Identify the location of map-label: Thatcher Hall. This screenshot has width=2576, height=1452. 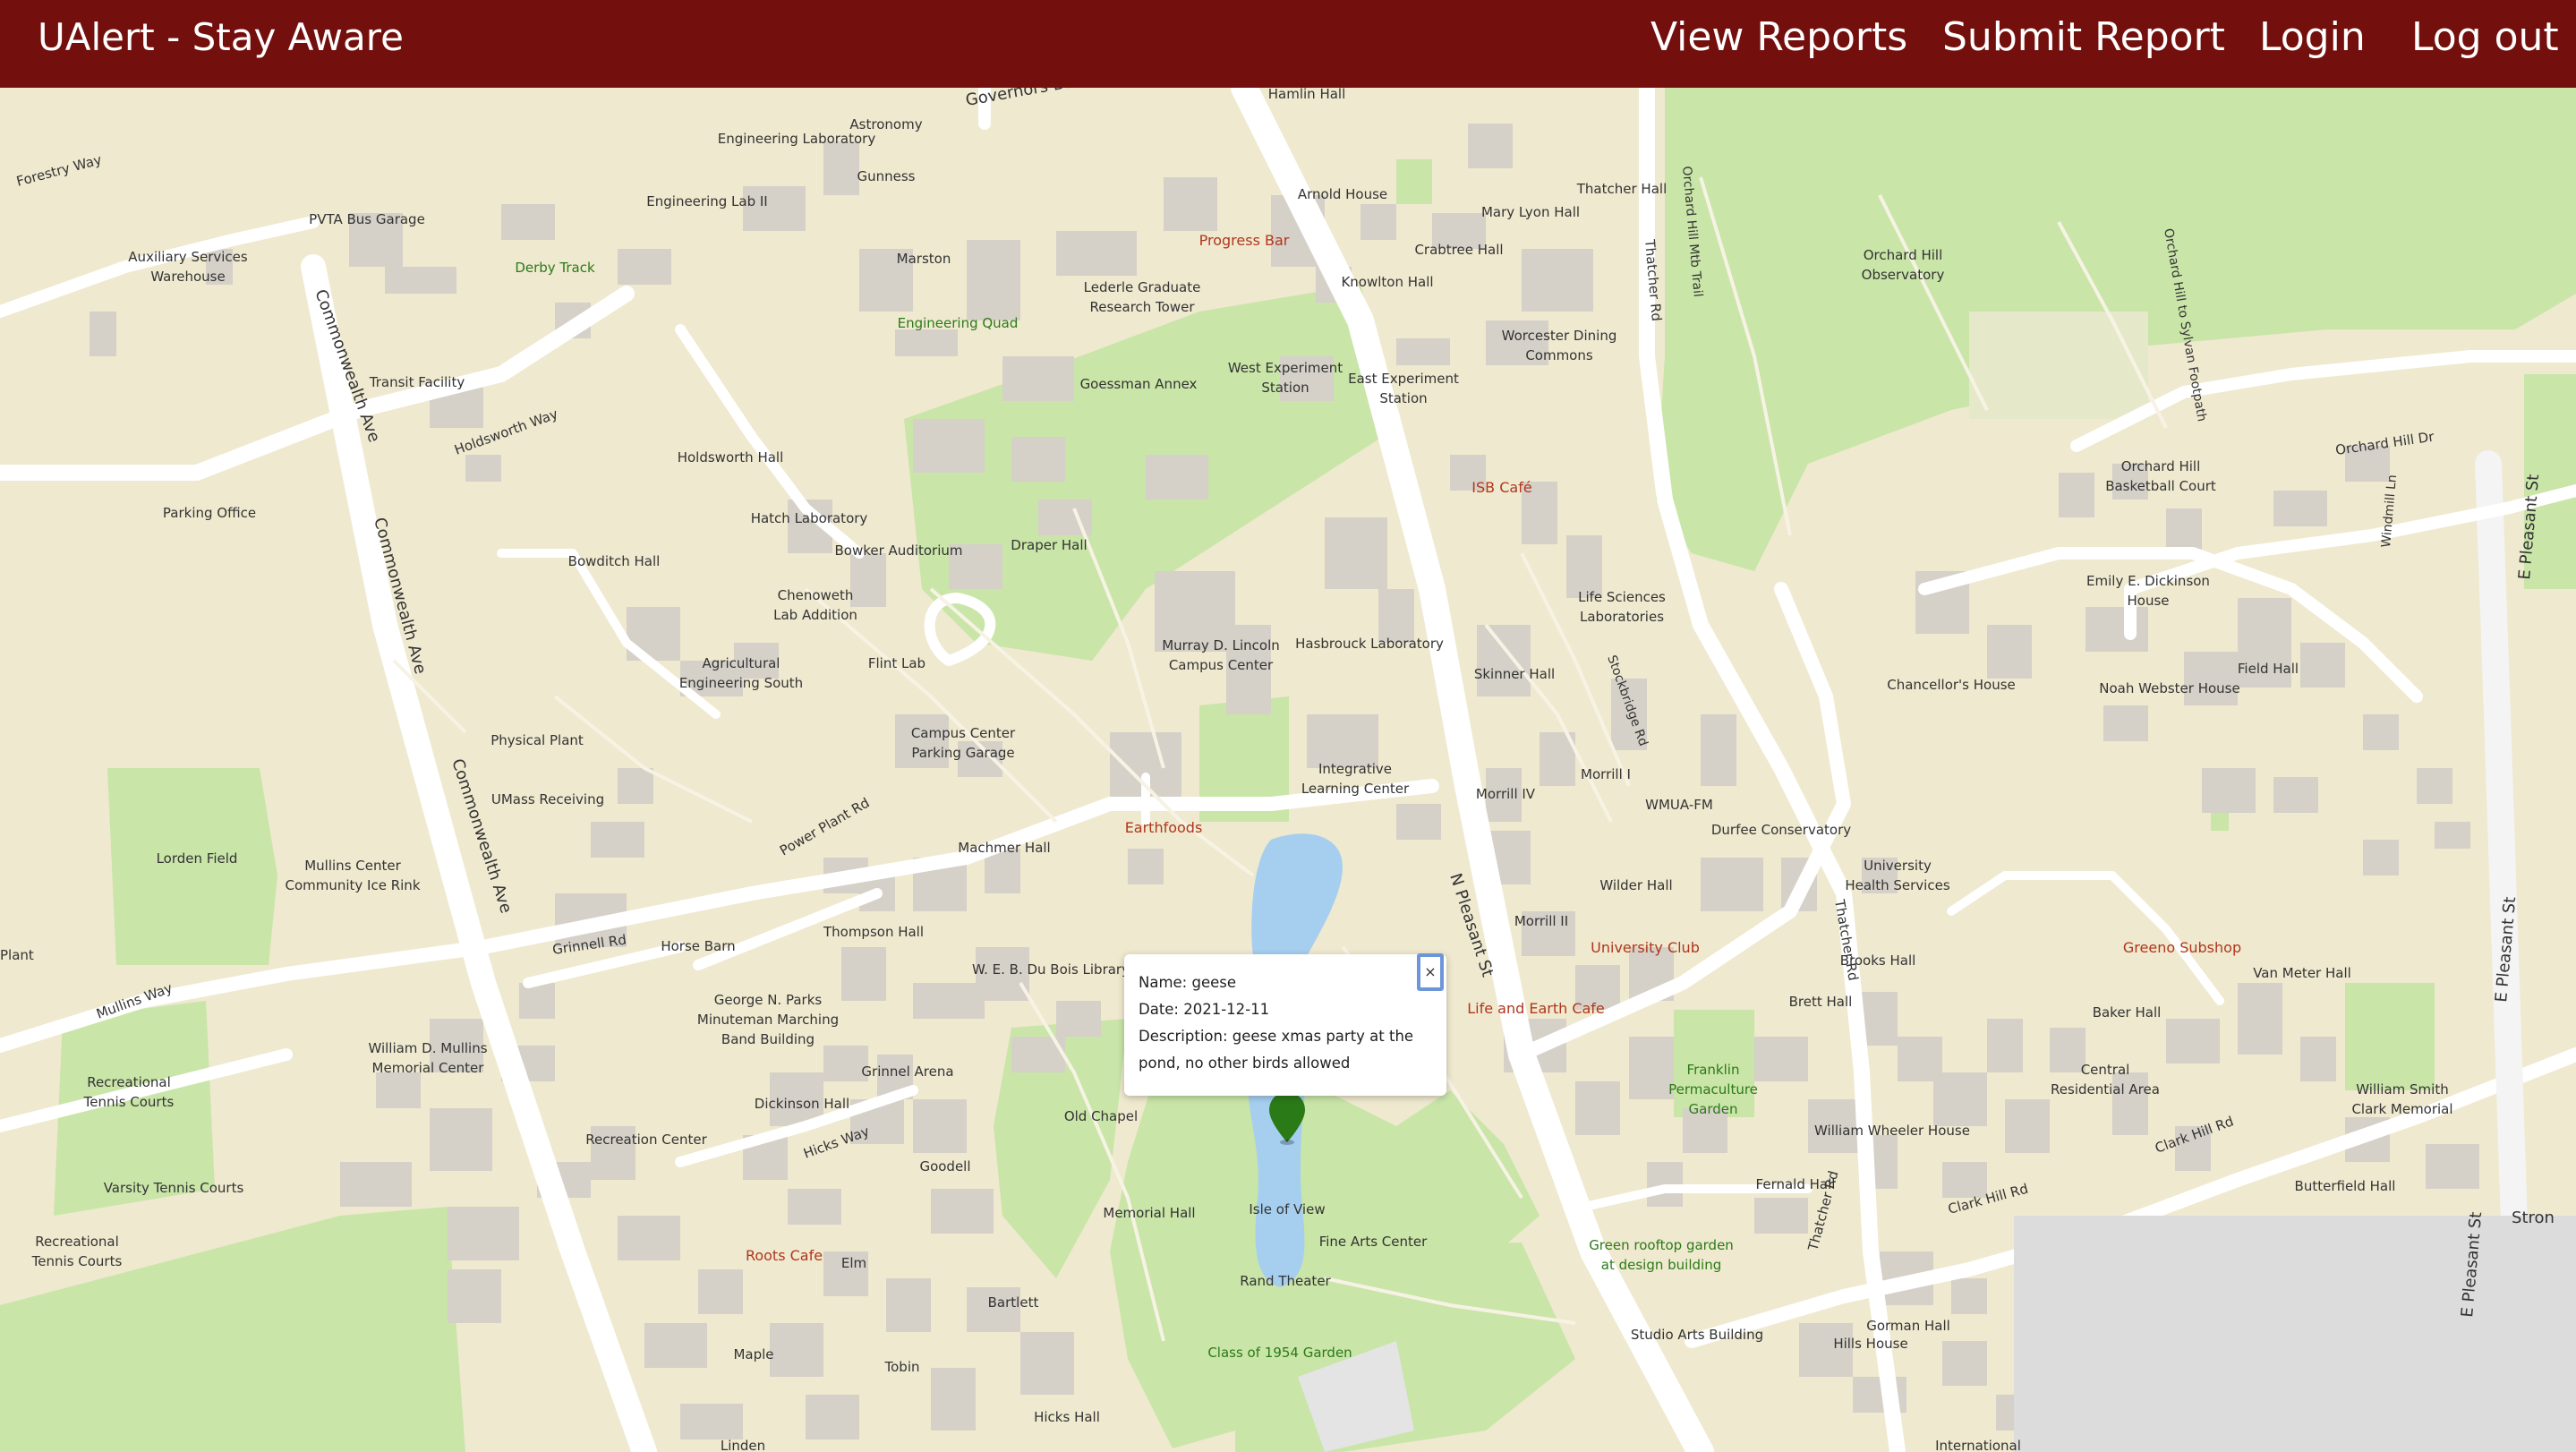
(1621, 189).